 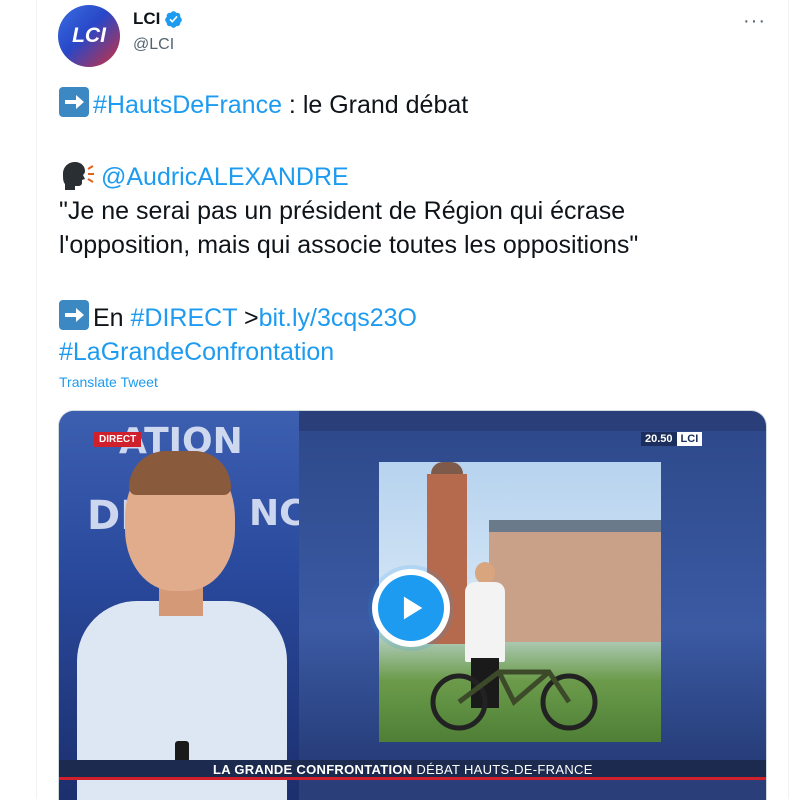 I want to click on live-badge: DIRECT, so click(x=118, y=439).